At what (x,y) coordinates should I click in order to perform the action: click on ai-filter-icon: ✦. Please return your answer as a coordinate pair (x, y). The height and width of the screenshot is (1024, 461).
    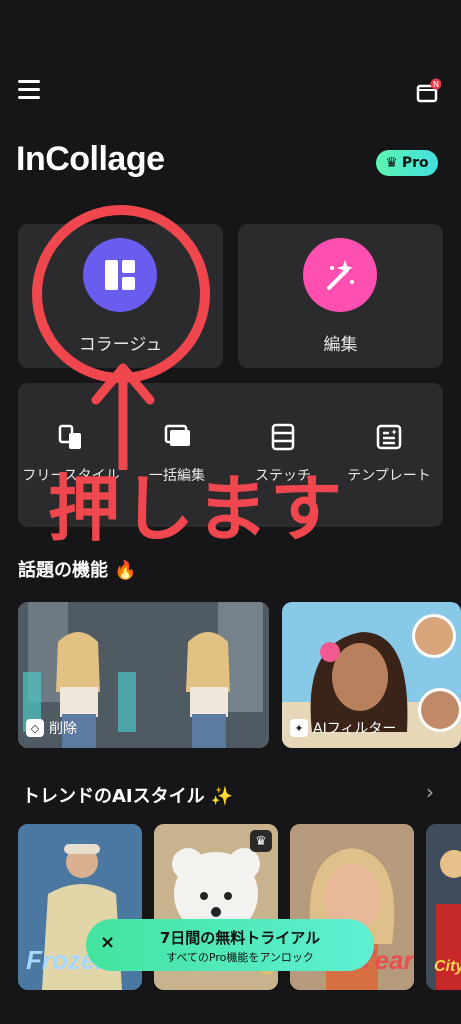
    Looking at the image, I should click on (299, 728).